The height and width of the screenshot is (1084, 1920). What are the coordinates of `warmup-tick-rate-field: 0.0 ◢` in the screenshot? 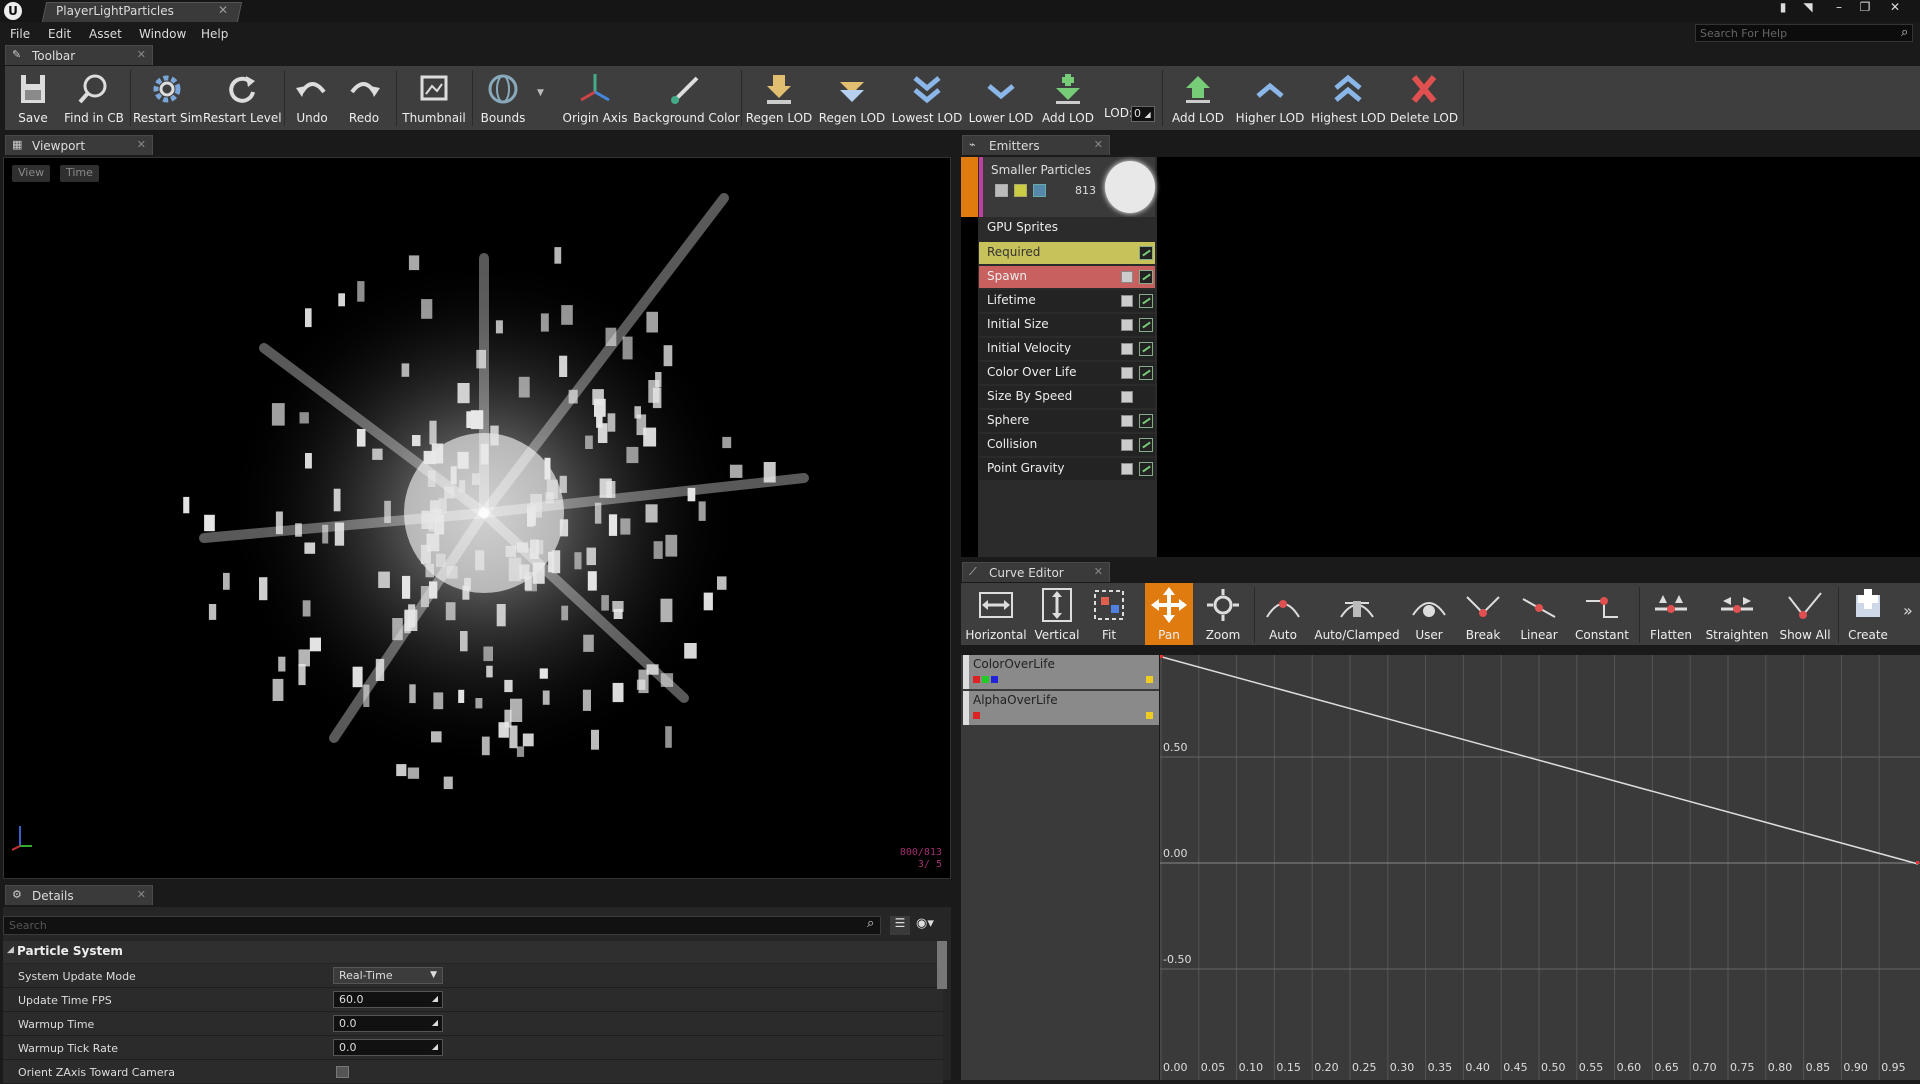 It's located at (388, 1047).